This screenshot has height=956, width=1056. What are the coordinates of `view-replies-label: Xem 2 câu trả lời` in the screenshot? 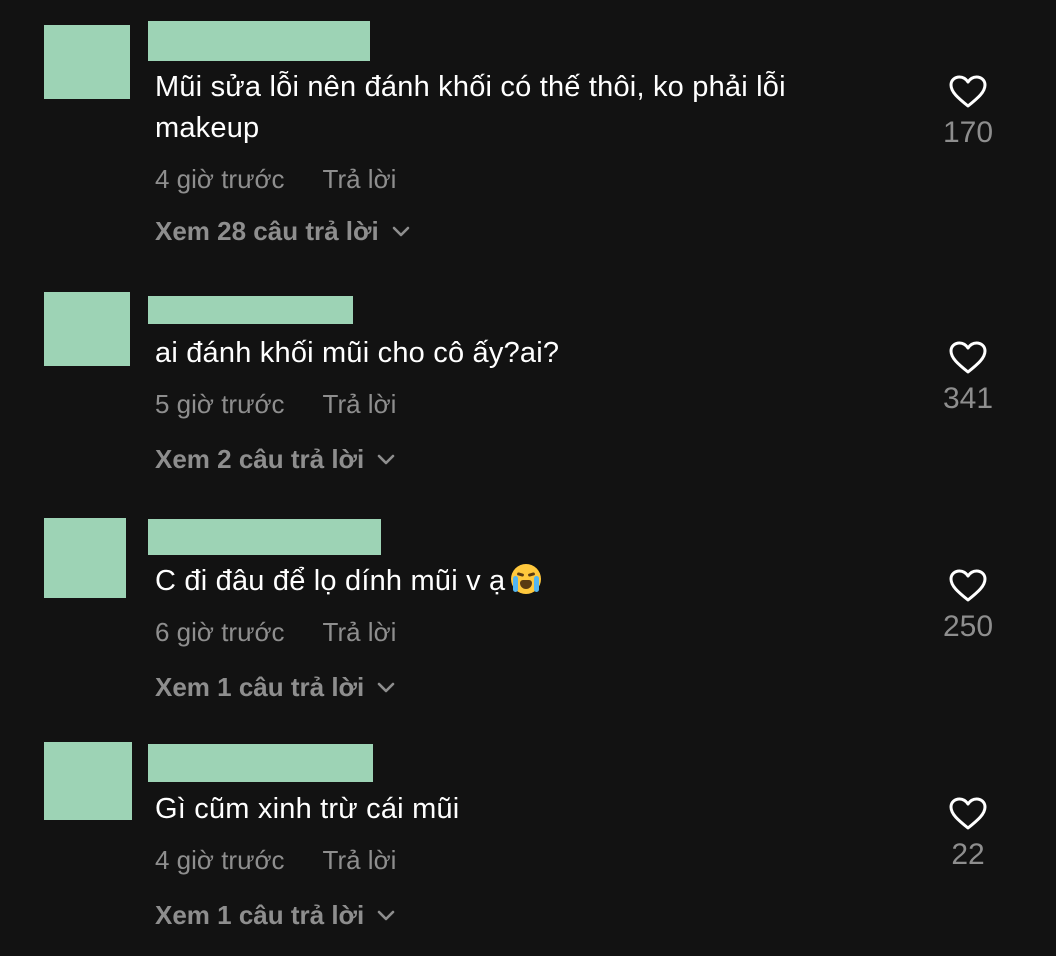 It's located at (260, 459).